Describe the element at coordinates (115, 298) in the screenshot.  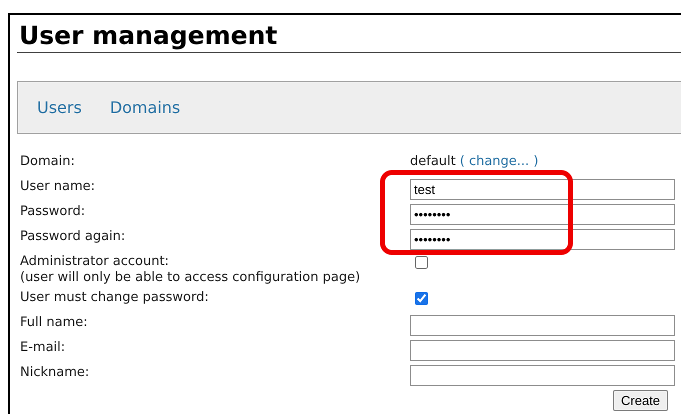
I see `field-label: User must change password:` at that location.